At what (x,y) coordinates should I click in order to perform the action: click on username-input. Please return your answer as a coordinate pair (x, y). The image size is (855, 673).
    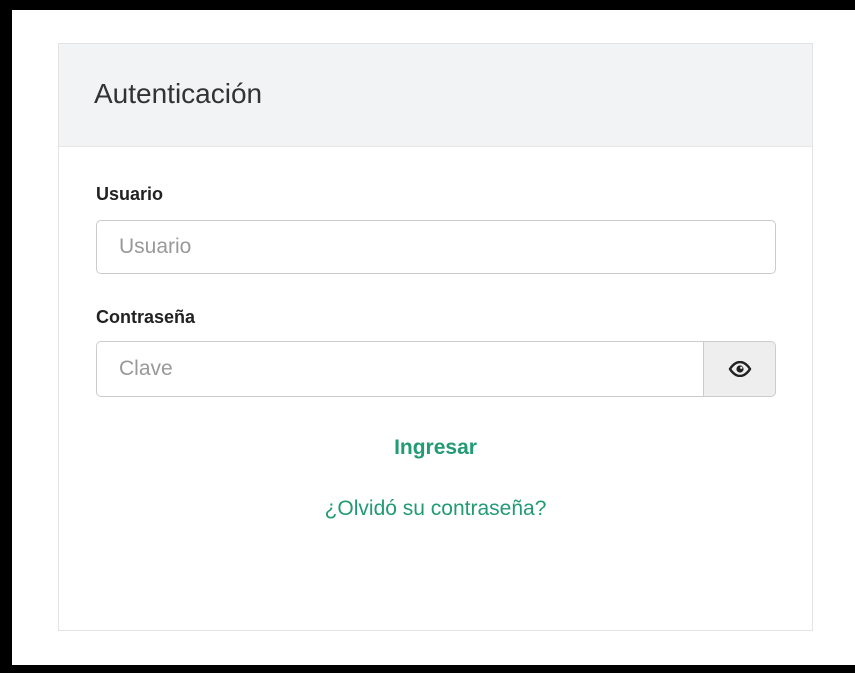
    Looking at the image, I should click on (436, 247).